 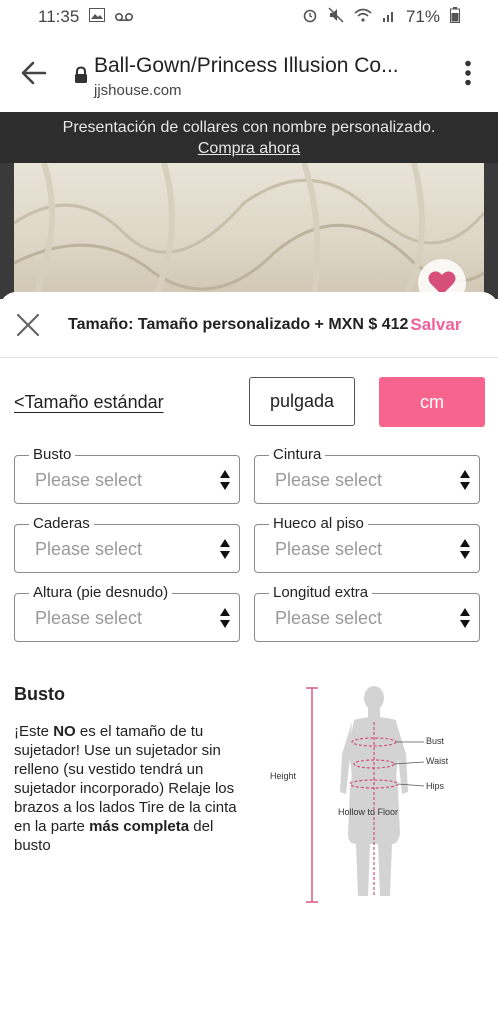 I want to click on dress-photo, so click(x=249, y=231).